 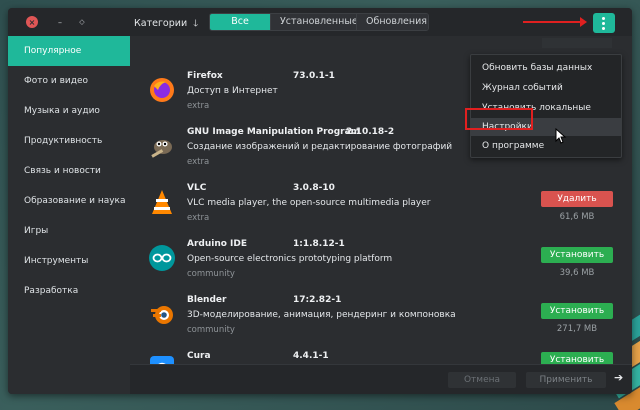 I want to click on annotation-arrow, so click(x=555, y=22).